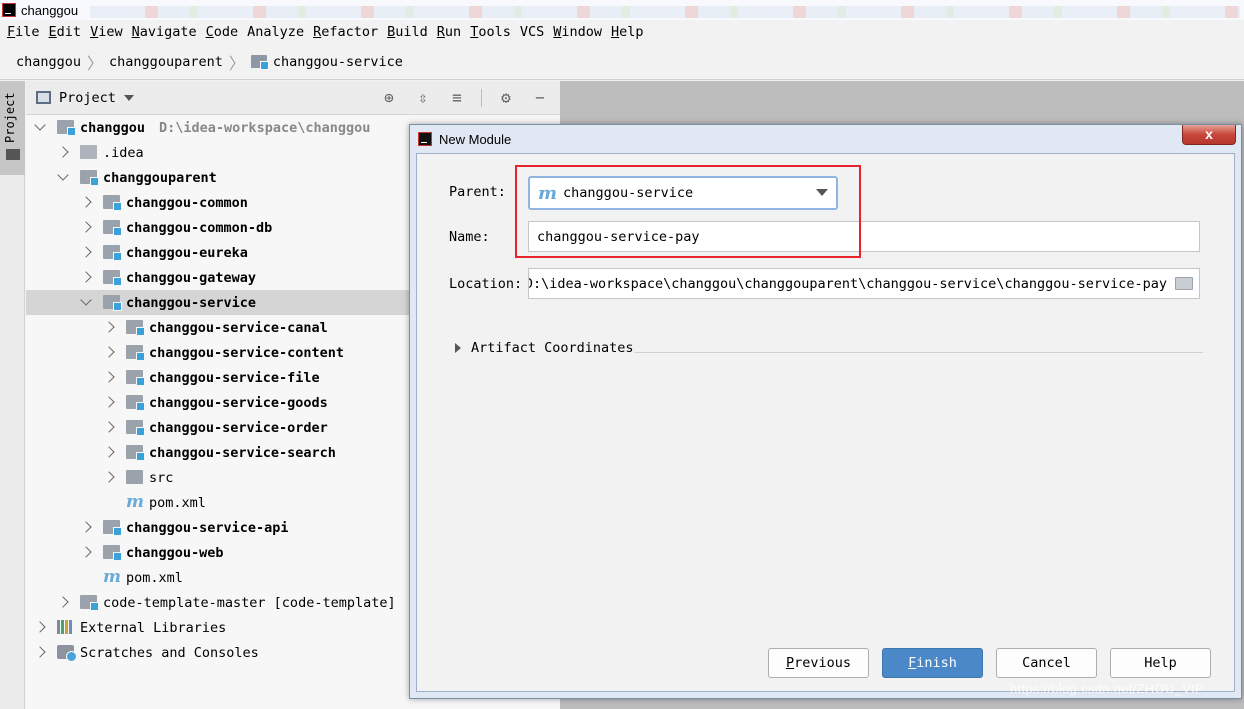 Image resolution: width=1244 pixels, height=709 pixels. What do you see at coordinates (43, 97) in the screenshot?
I see `project-view-icon` at bounding box center [43, 97].